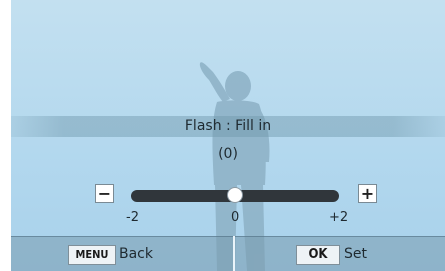 The width and height of the screenshot is (445, 271). What do you see at coordinates (132, 217) in the screenshot?
I see `slider-min-label: -2` at bounding box center [132, 217].